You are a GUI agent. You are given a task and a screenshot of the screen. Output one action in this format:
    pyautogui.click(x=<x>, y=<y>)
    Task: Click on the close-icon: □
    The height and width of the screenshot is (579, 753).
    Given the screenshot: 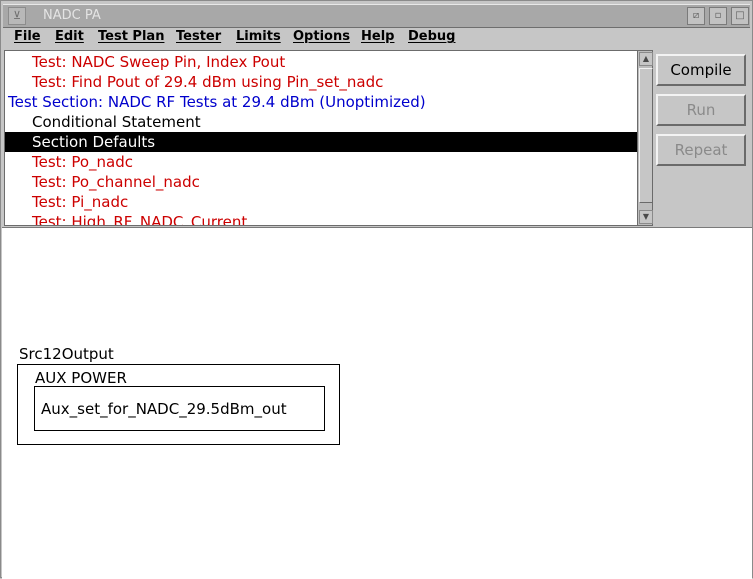 What is the action you would take?
    pyautogui.click(x=740, y=16)
    